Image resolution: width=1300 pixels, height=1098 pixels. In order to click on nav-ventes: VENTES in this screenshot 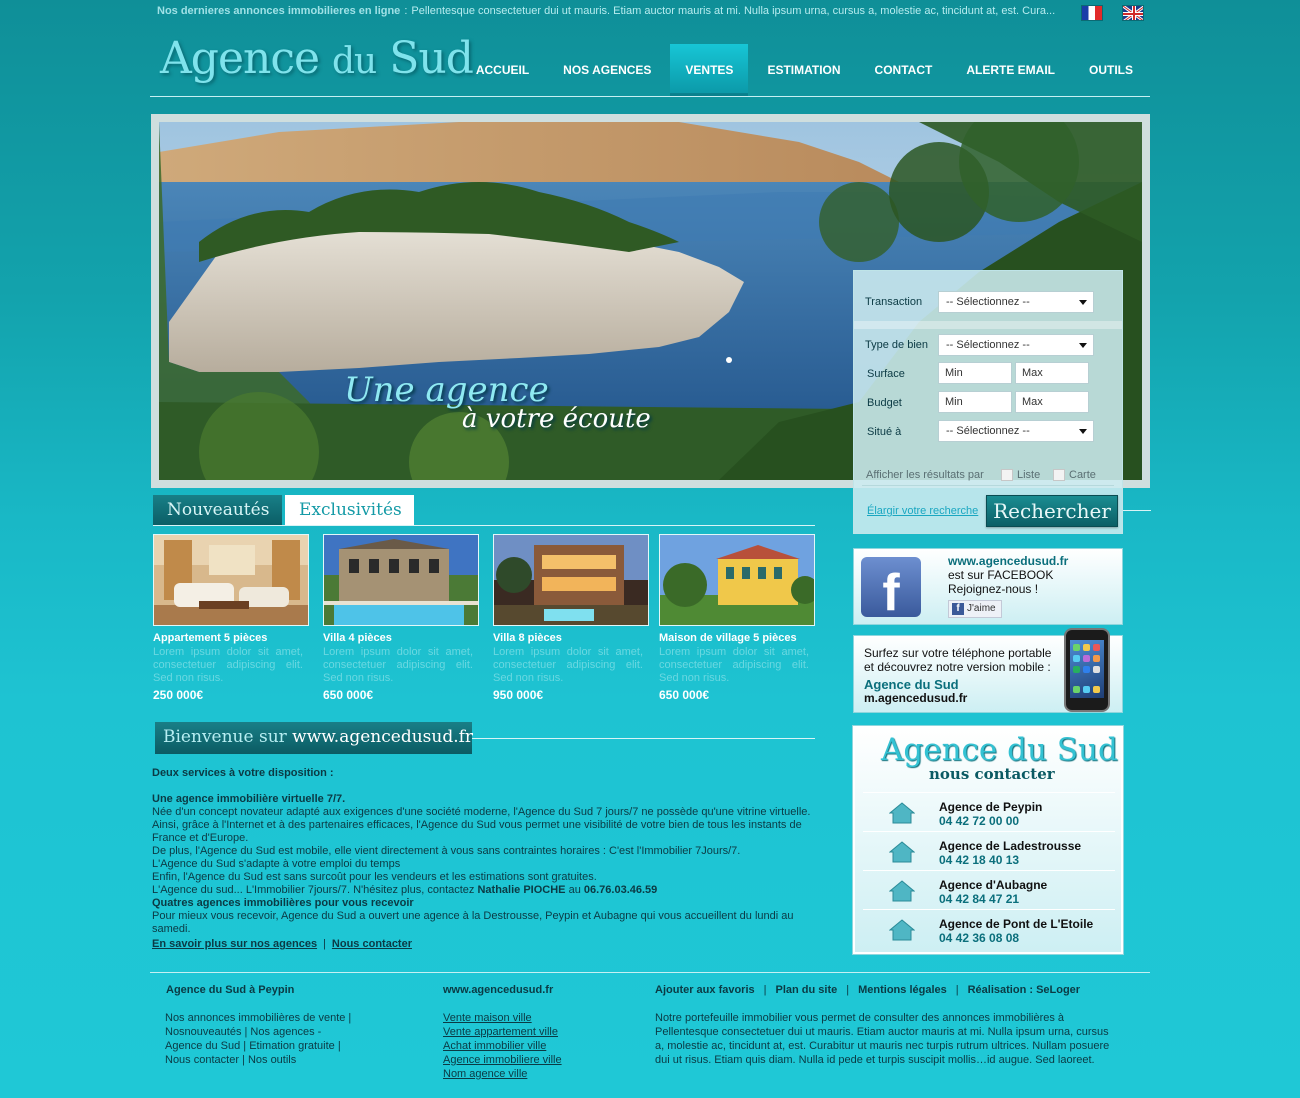, I will do `click(709, 70)`.